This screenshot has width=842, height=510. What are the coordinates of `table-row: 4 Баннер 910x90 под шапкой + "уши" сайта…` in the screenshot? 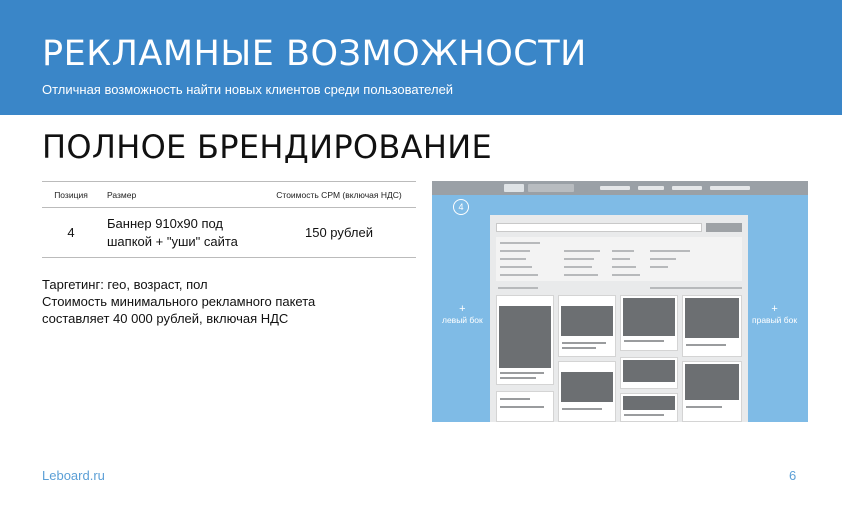 It's located at (229, 232).